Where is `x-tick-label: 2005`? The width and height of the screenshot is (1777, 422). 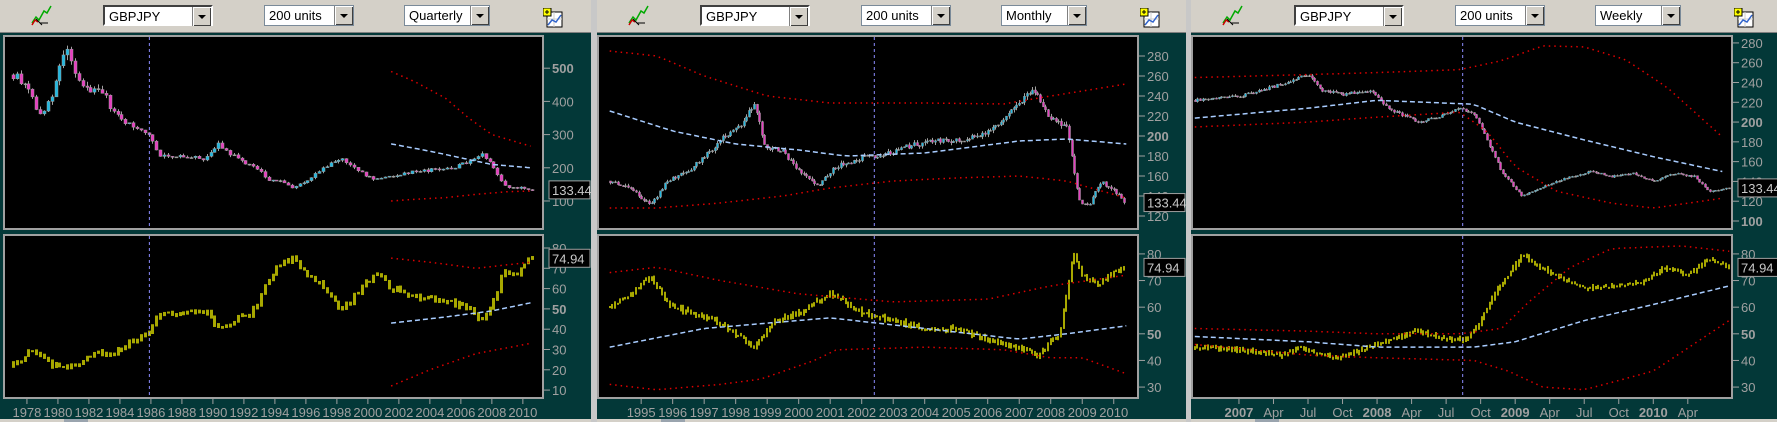
x-tick-label: 2005 is located at coordinates (956, 412).